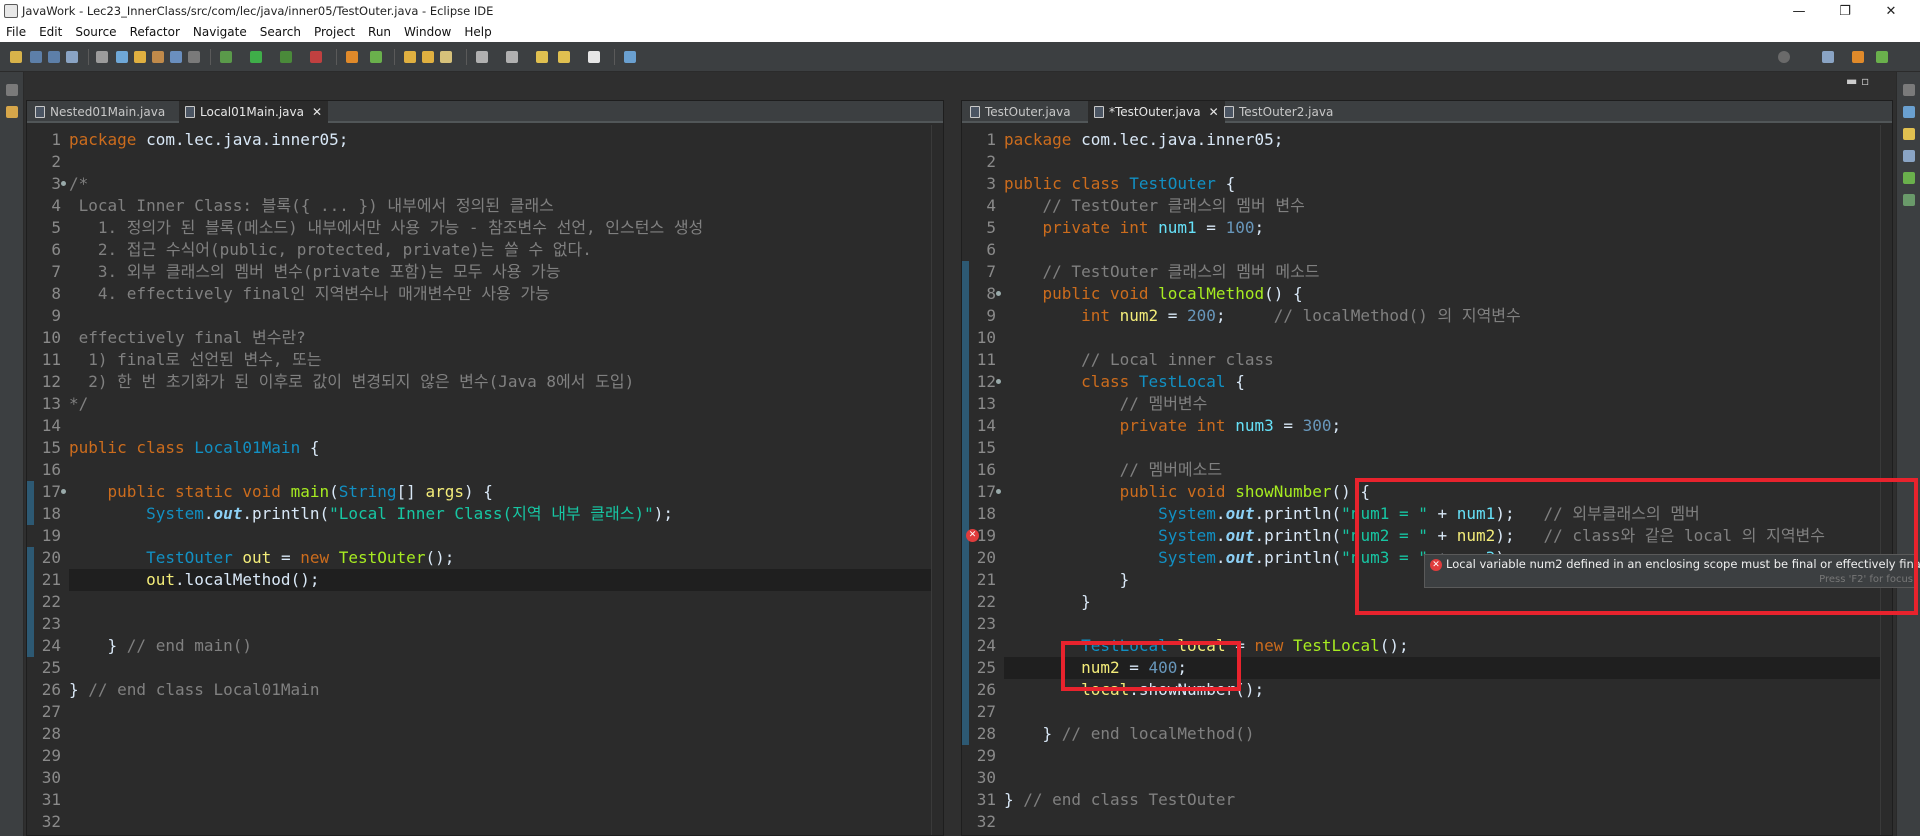  I want to click on skip-breakpoints-icon, so click(102, 57).